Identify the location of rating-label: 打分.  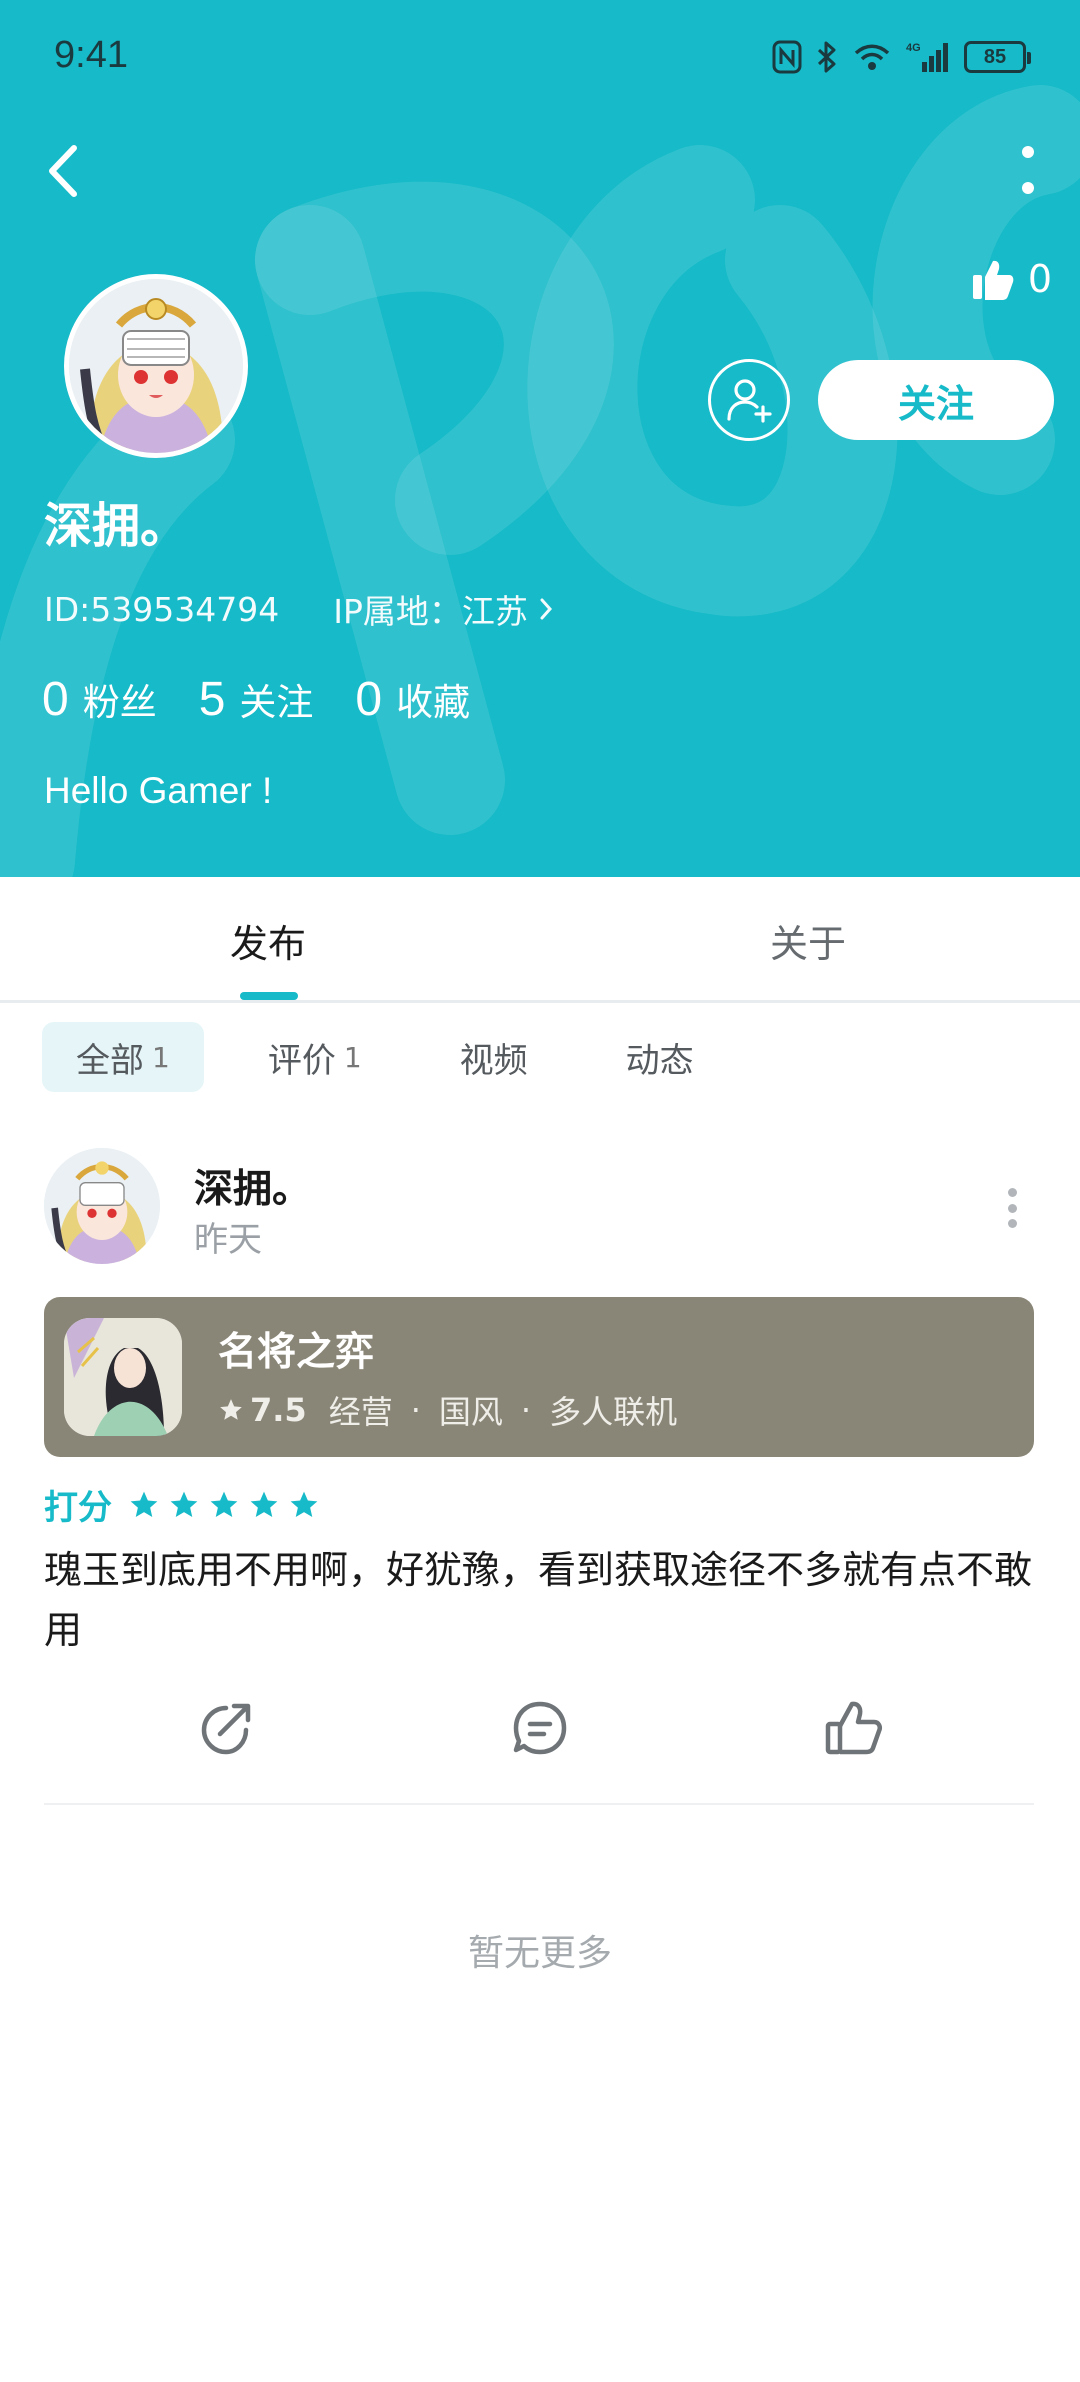
(78, 1508).